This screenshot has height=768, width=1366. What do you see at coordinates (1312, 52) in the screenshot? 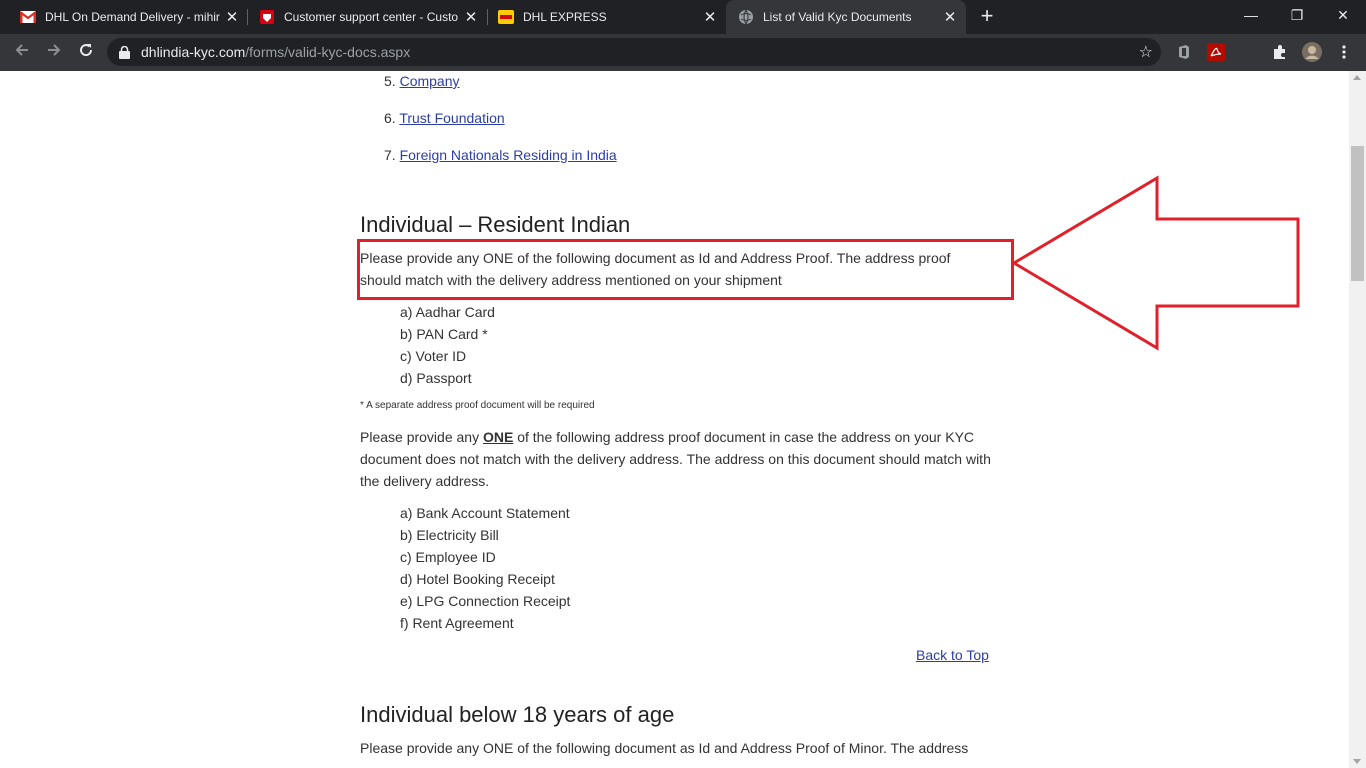
I see `avatar` at bounding box center [1312, 52].